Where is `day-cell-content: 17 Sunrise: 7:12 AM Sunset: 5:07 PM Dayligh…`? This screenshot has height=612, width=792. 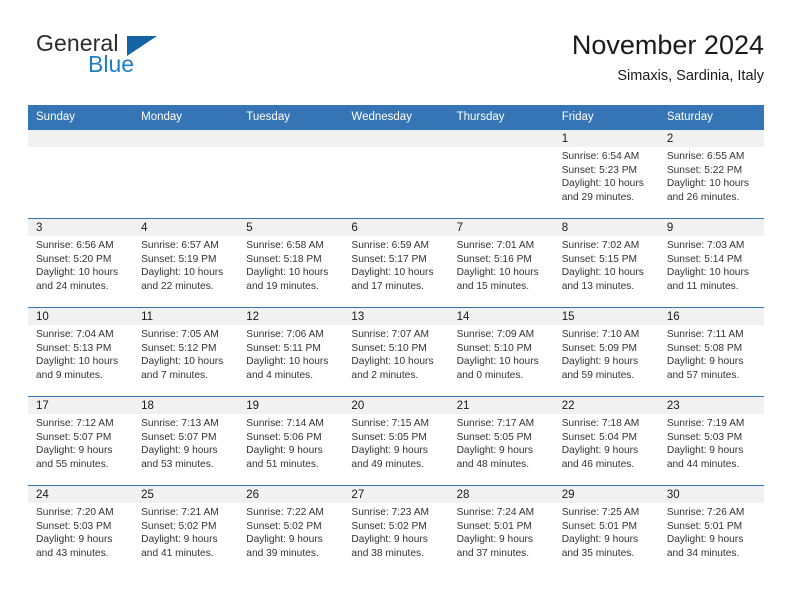
day-cell-content: 17 Sunrise: 7:12 AM Sunset: 5:07 PM Dayligh… is located at coordinates (81, 441).